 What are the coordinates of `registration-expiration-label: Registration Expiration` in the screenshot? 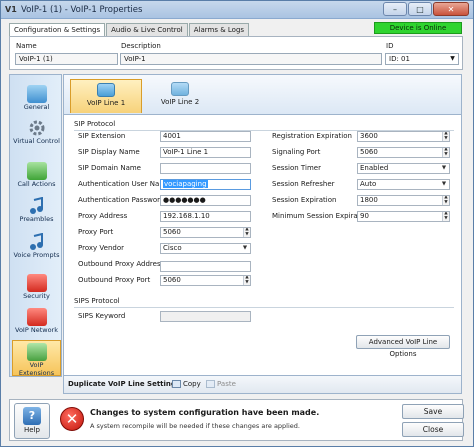 It's located at (312, 136).